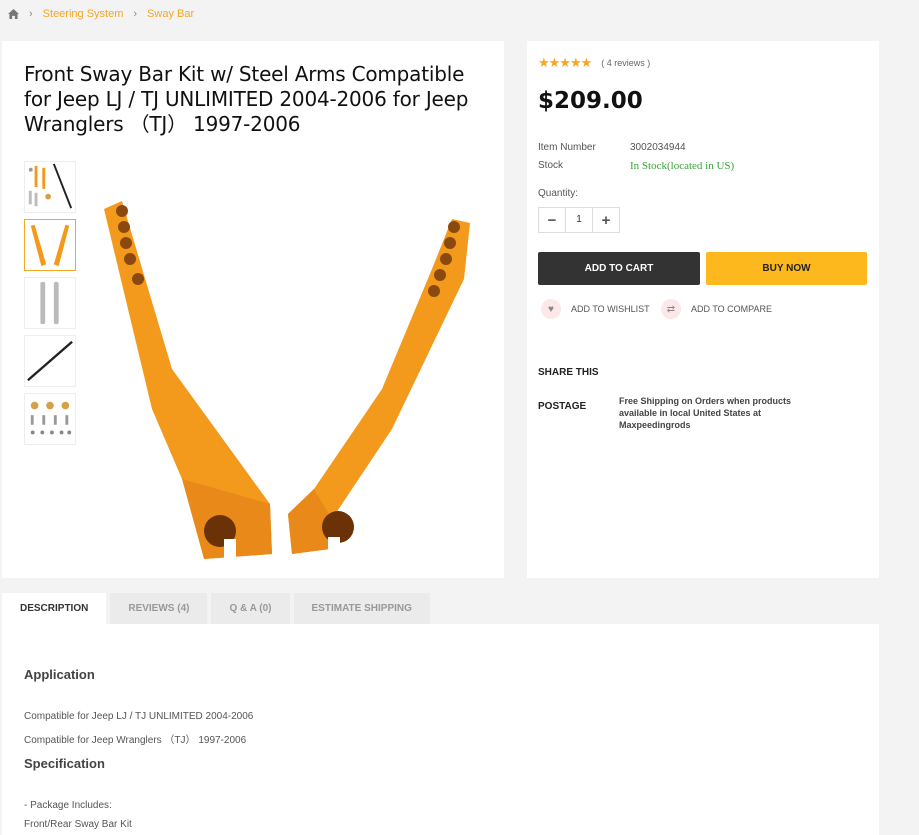 The image size is (919, 835). I want to click on add-to-wishlist-button: ♥ ADD TO WISHLIST, so click(595, 309).